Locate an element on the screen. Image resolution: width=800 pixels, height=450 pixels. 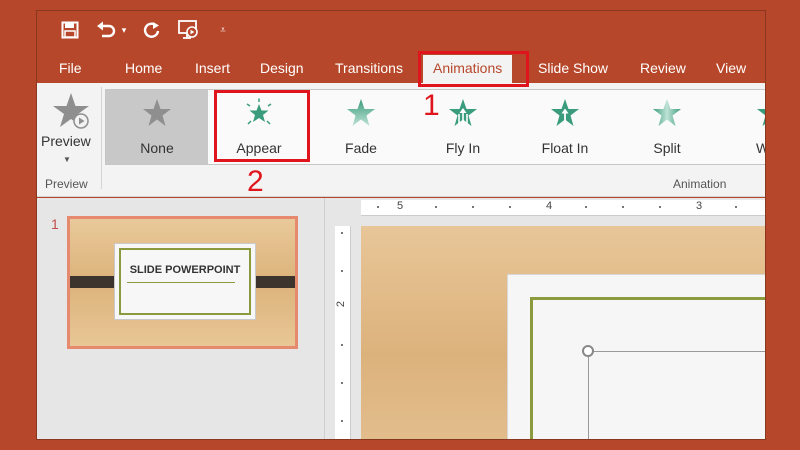
vertical-ruler: 2 is located at coordinates (343, 332).